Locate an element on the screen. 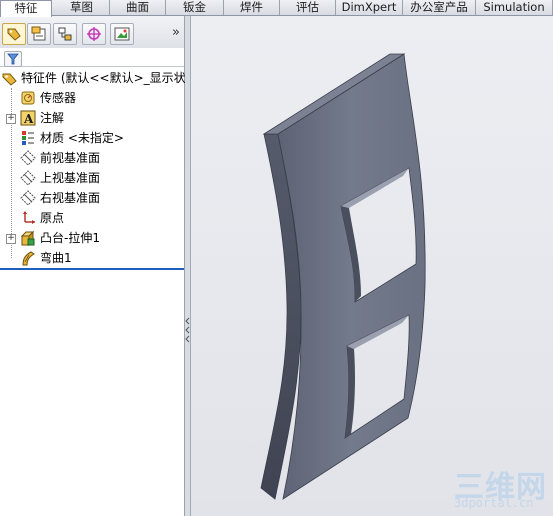  watermark-url: 3dportal.cn is located at coordinates (494, 503).